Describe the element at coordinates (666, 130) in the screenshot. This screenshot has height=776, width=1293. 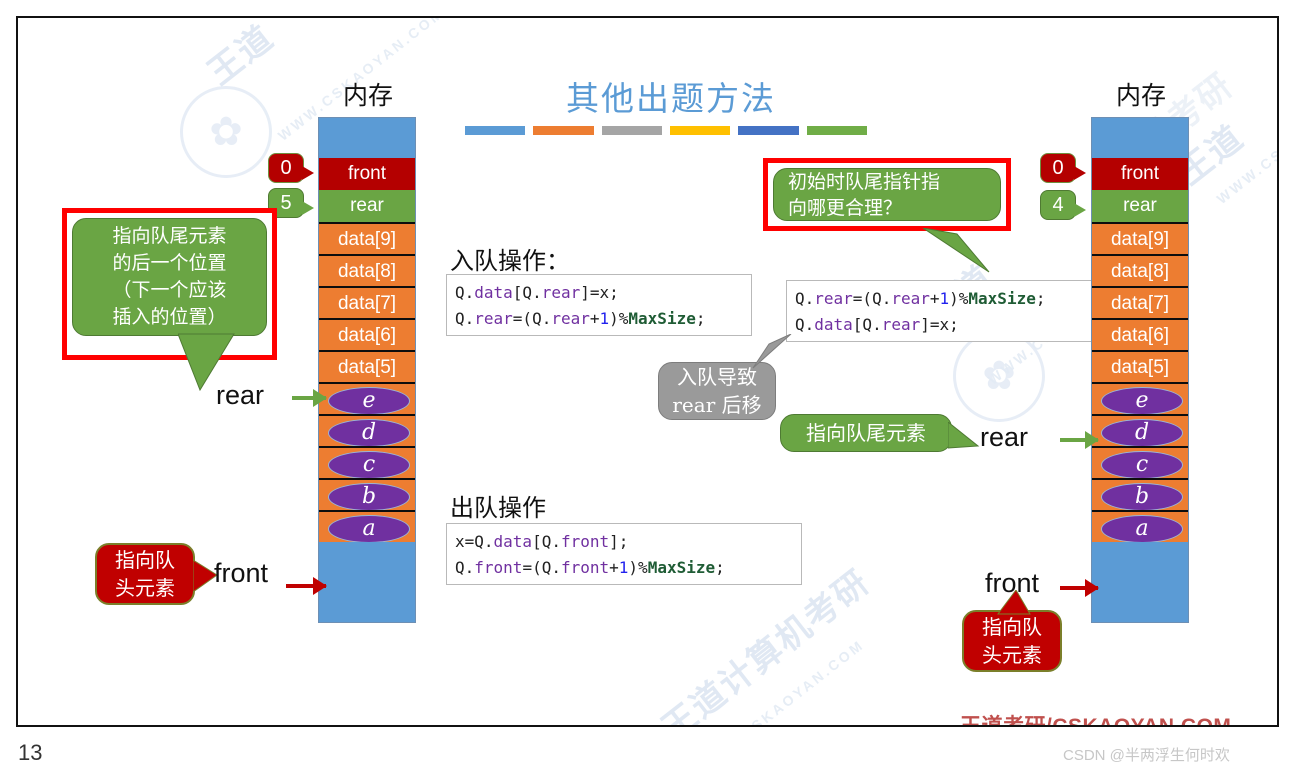
I see `title-decoration-bars` at that location.